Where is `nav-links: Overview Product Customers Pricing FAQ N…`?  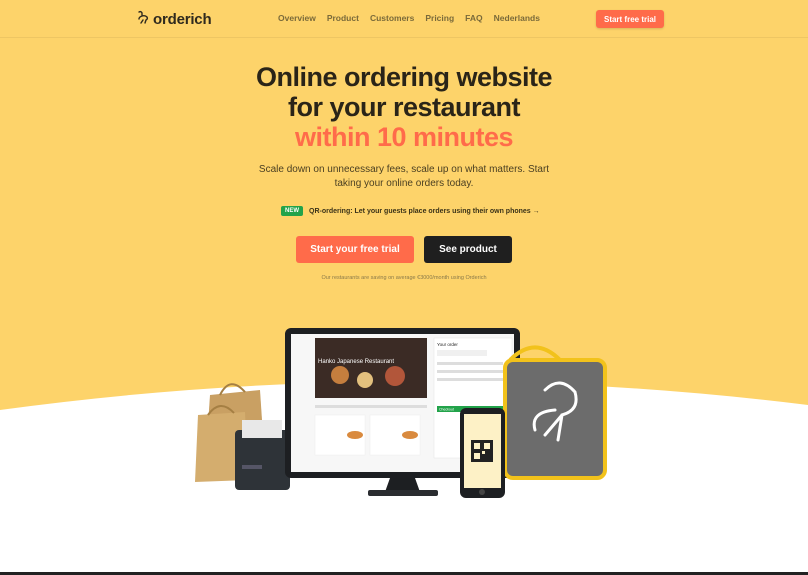 nav-links: Overview Product Customers Pricing FAQ N… is located at coordinates (409, 18).